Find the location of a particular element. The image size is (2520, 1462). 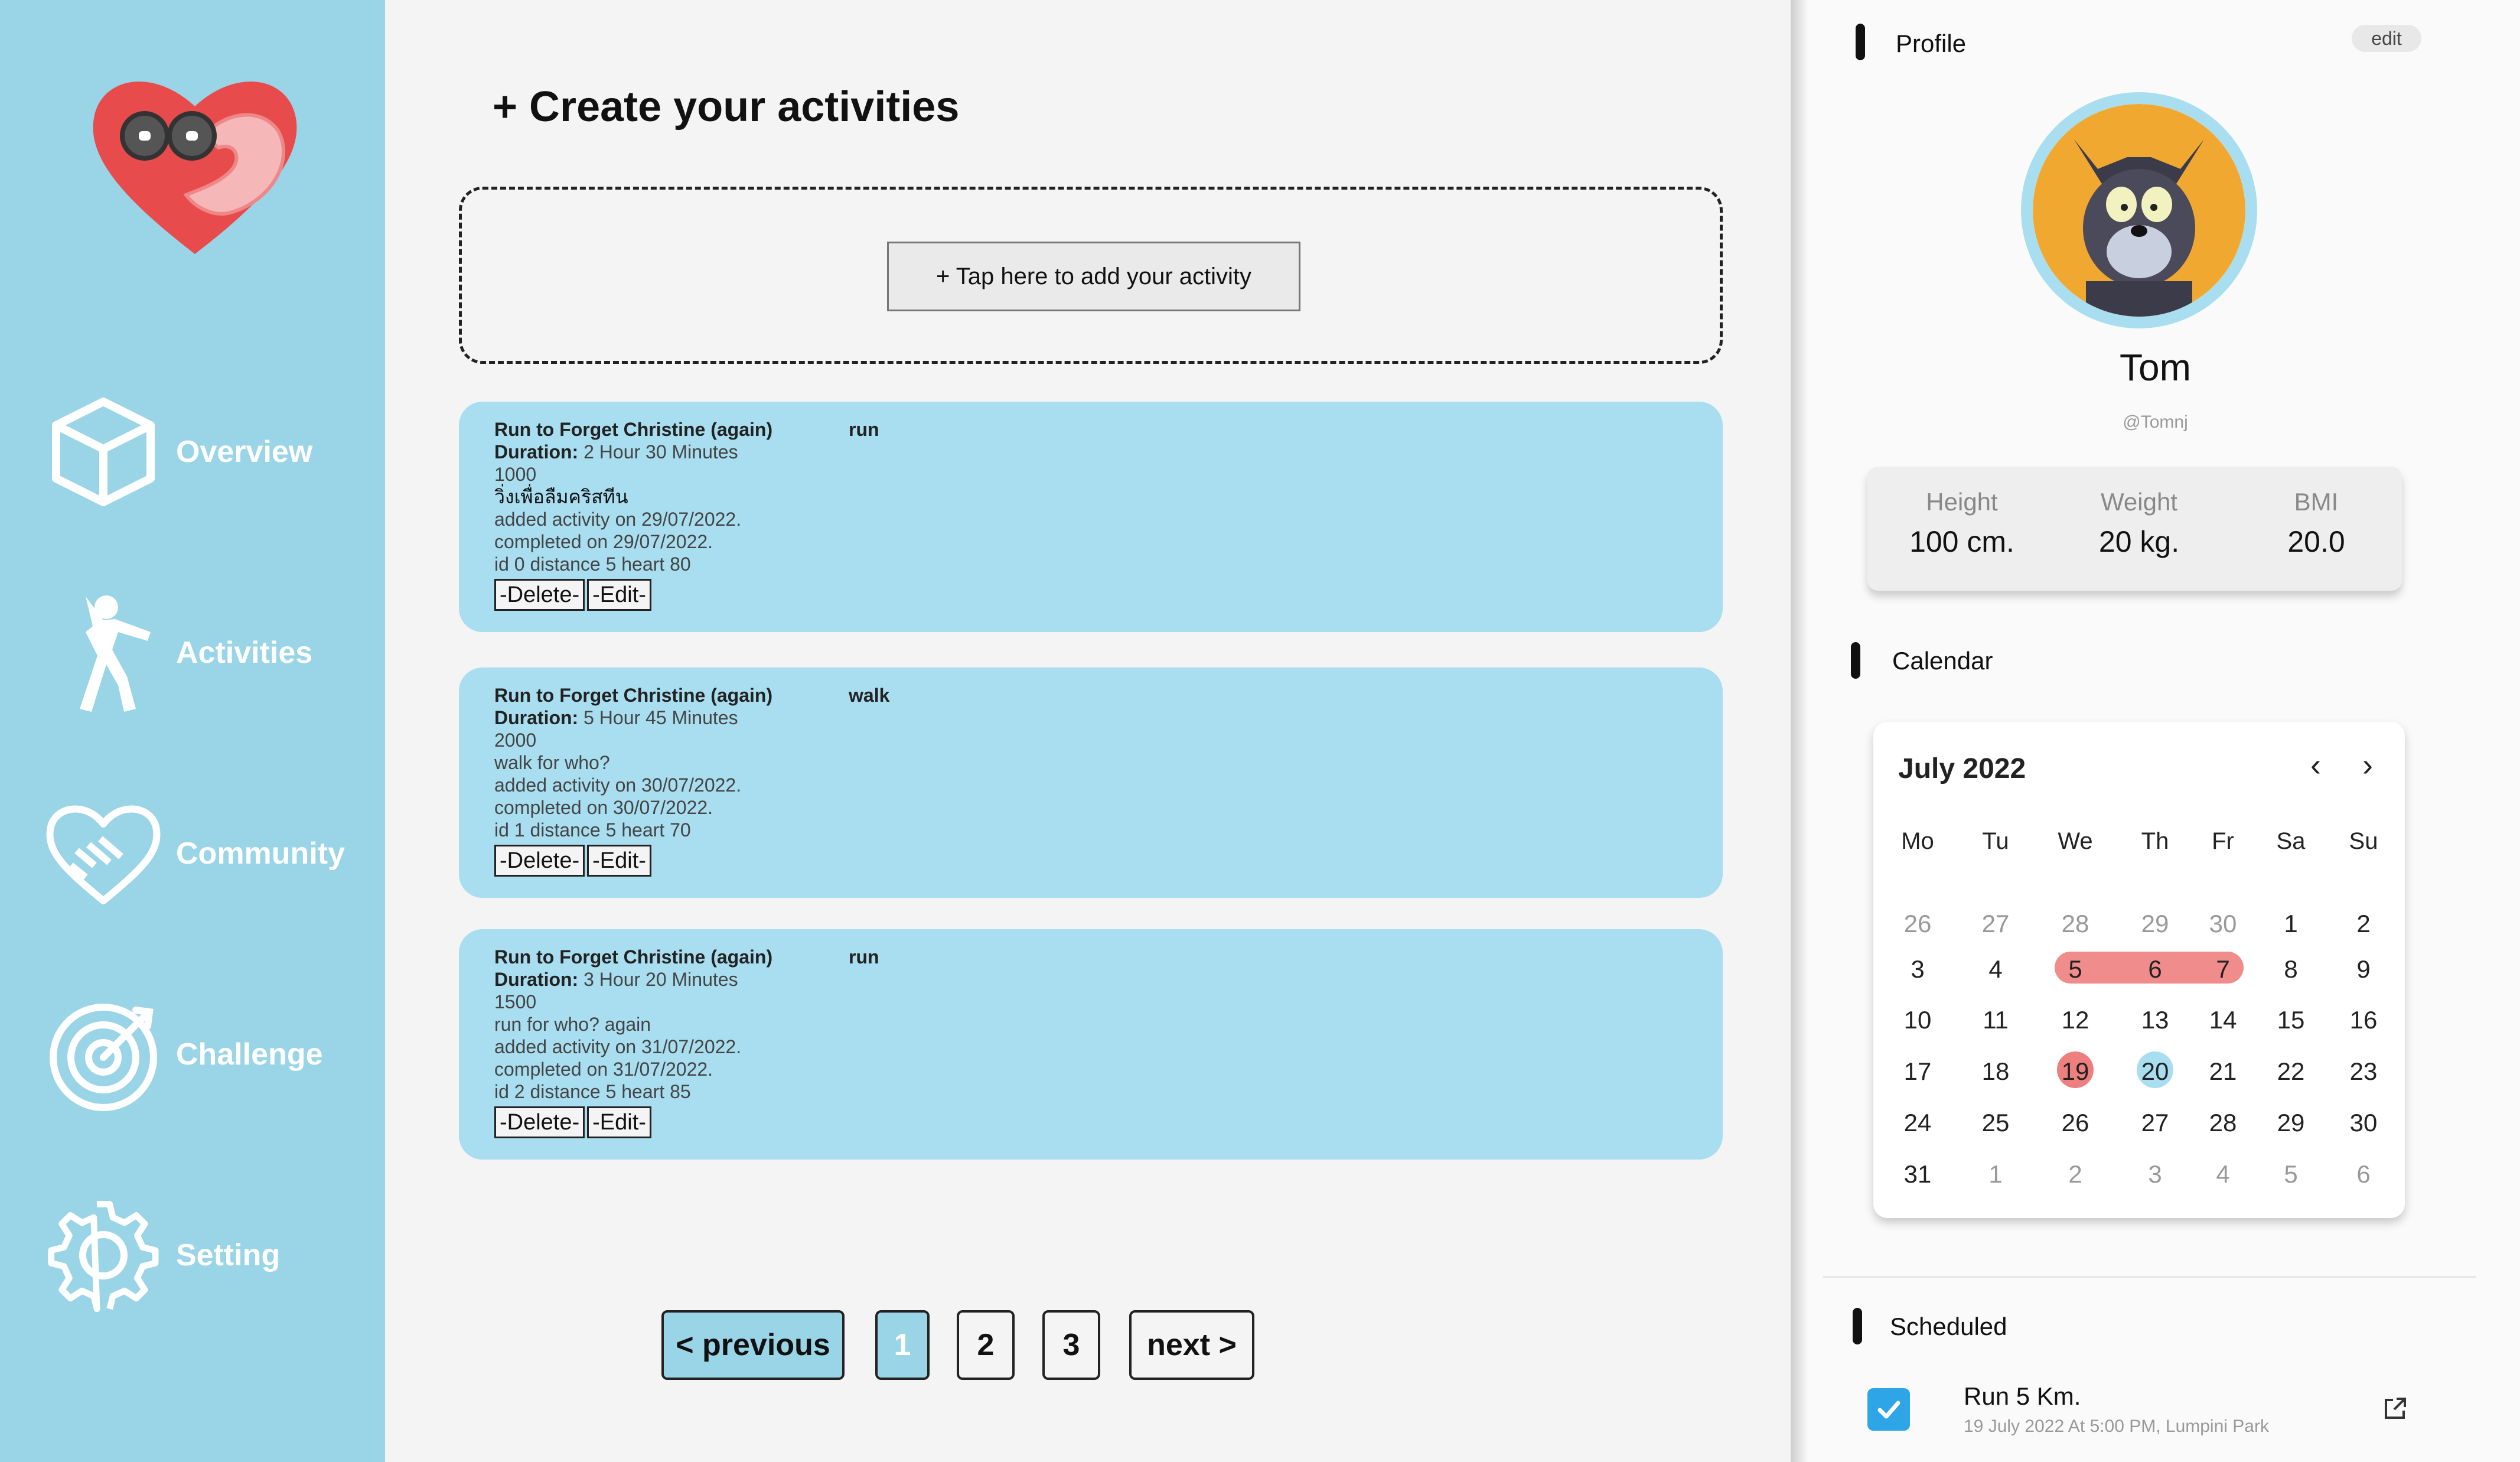

scheduled-item-title: Run 5 Km. is located at coordinates (2022, 1396).